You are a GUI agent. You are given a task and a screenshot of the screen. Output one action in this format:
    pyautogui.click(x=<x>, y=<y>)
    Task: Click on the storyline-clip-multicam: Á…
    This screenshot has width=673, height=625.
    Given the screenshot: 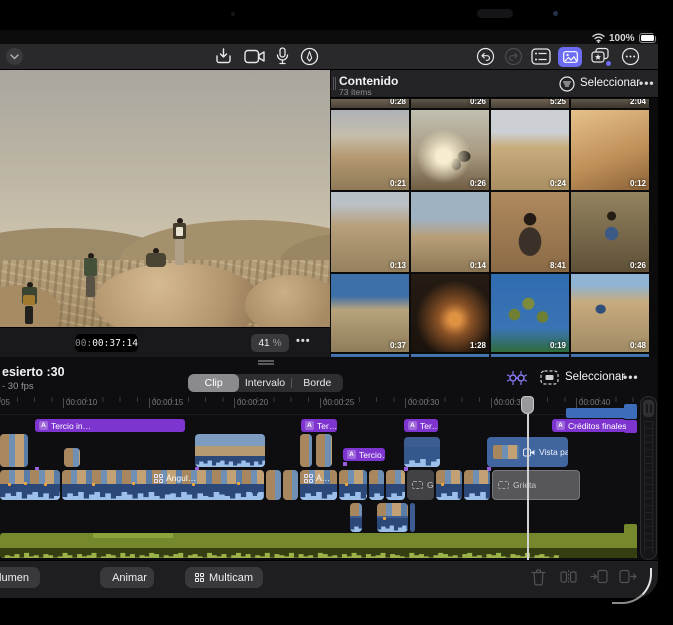 What is the action you would take?
    pyautogui.click(x=318, y=485)
    